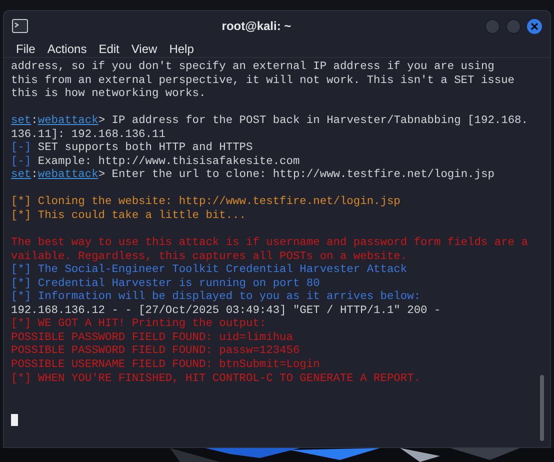  I want to click on terminal-icon, so click(20, 26).